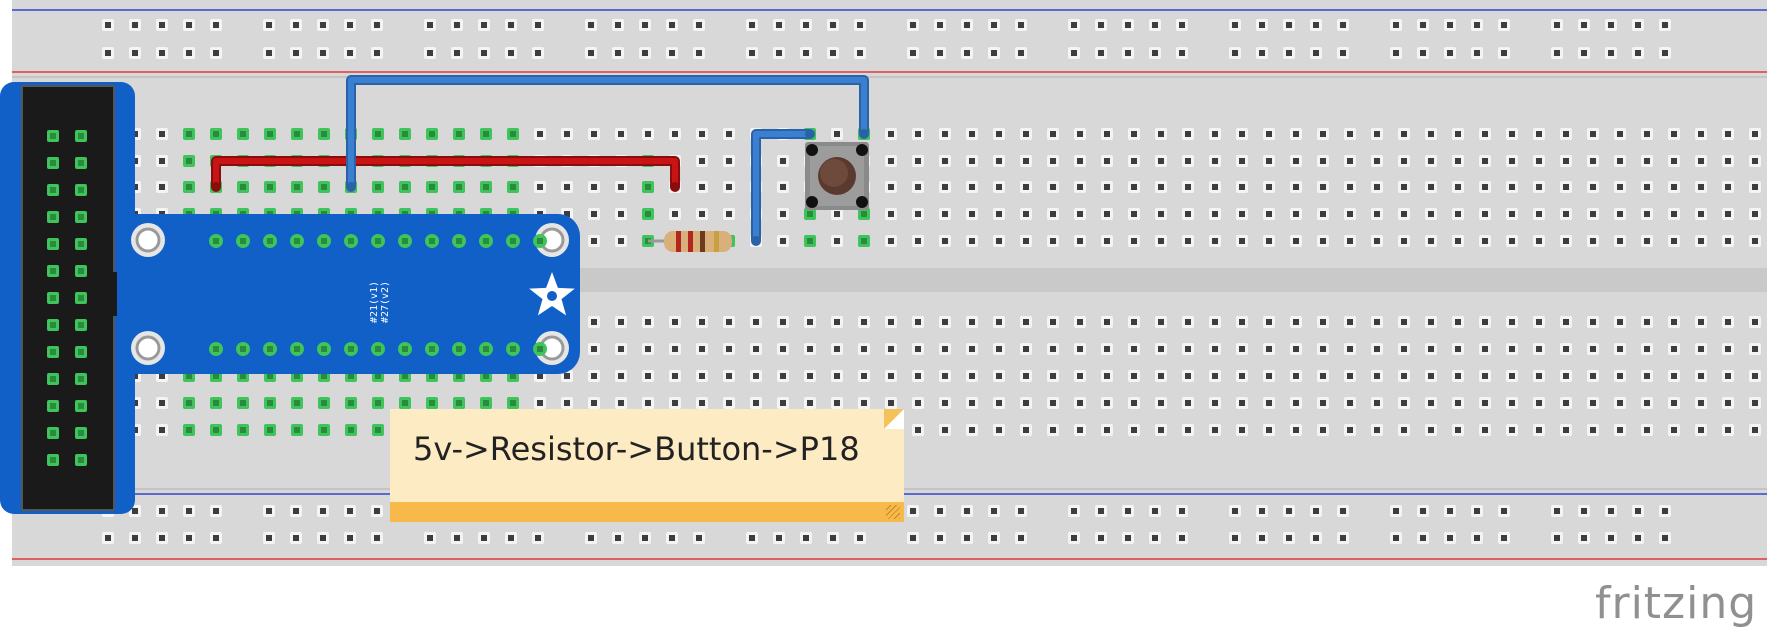 The image size is (1767, 636). I want to click on red-wire-end, so click(216, 187).